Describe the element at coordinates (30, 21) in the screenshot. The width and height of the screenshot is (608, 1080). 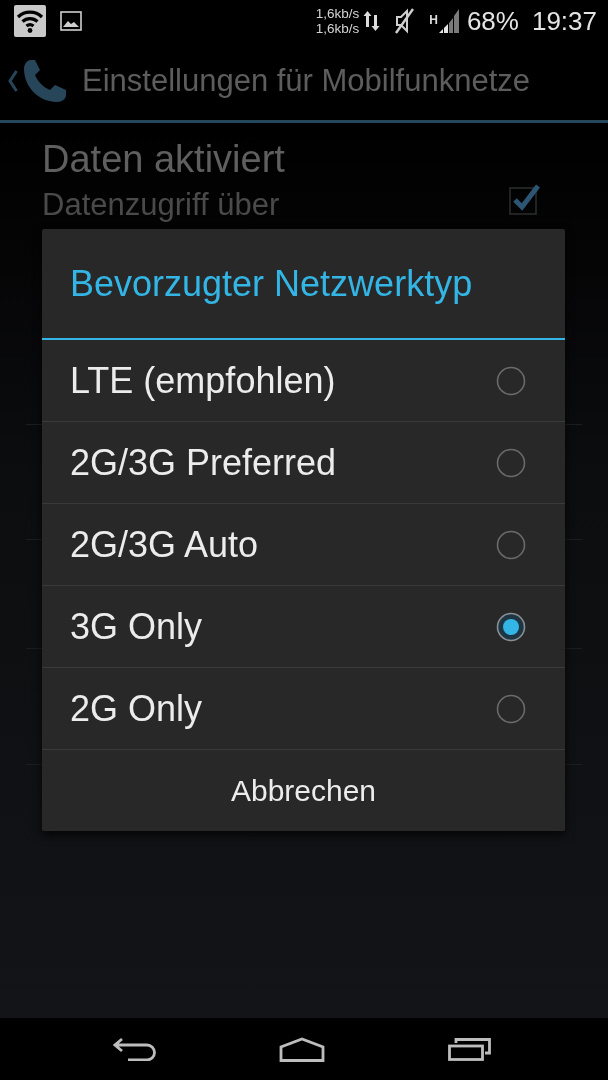
I see `wifi-icon` at that location.